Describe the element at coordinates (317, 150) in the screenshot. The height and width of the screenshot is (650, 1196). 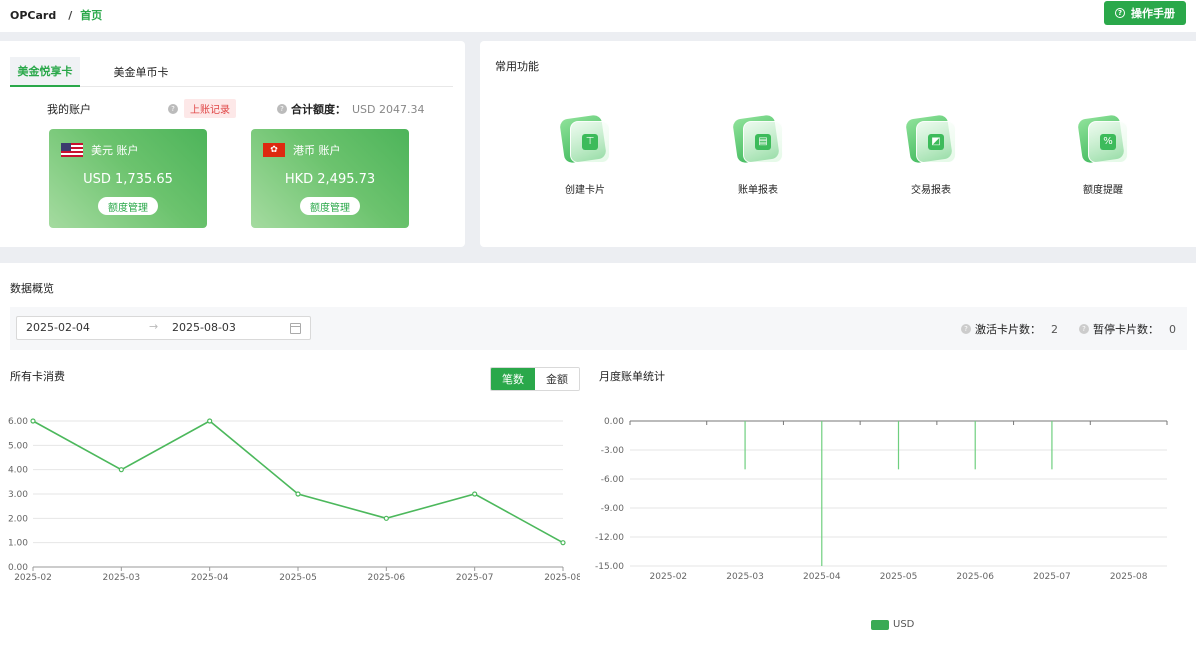
I see `hkd-account-name: 港币 账户` at that location.